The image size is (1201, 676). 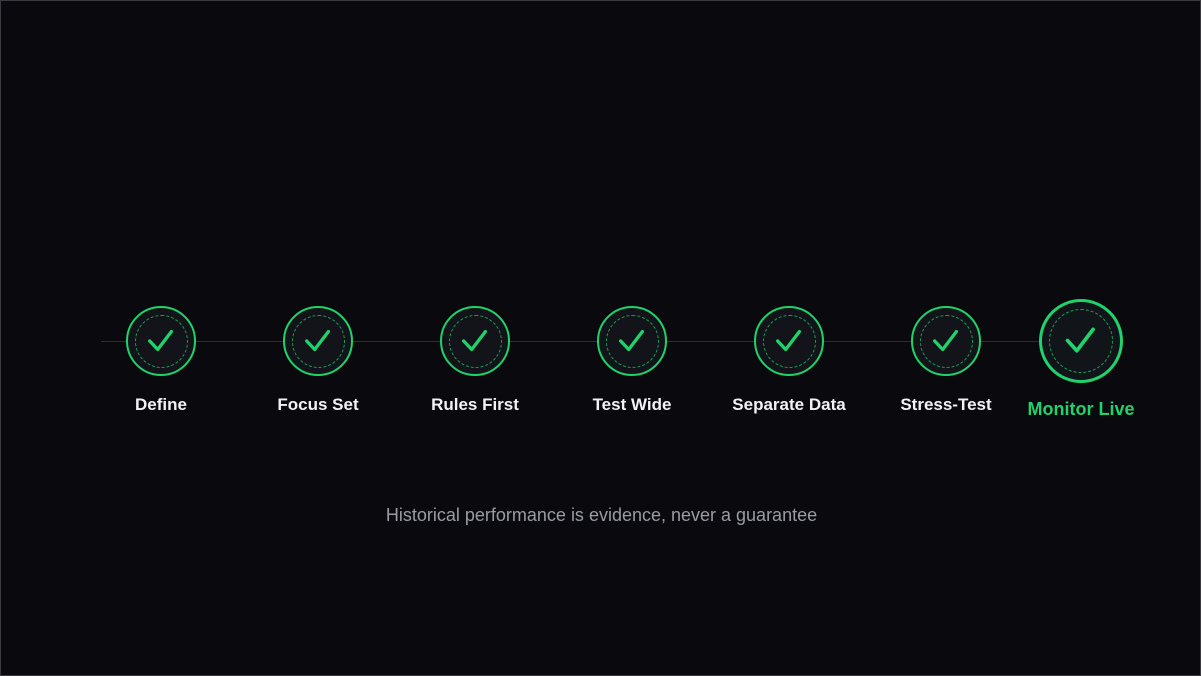 What do you see at coordinates (632, 404) in the screenshot?
I see `step-label: Test Wide` at bounding box center [632, 404].